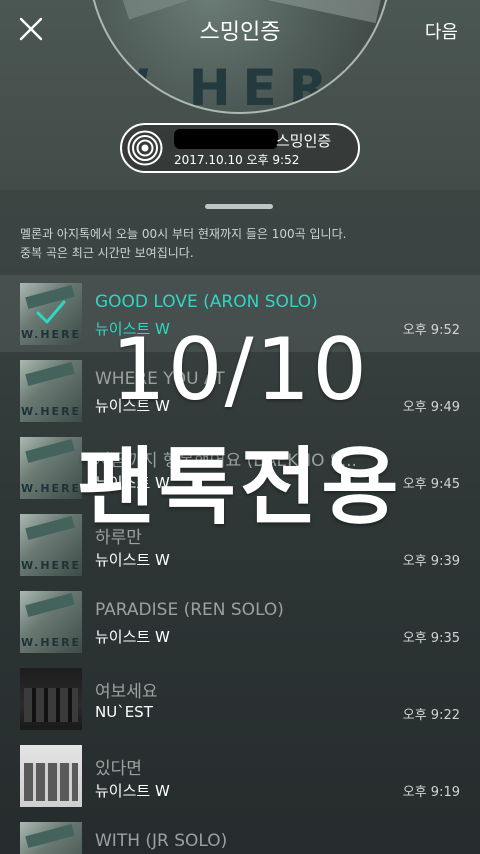 The width and height of the screenshot is (480, 854). I want to click on song-played-time: 오후 9:35, so click(431, 638).